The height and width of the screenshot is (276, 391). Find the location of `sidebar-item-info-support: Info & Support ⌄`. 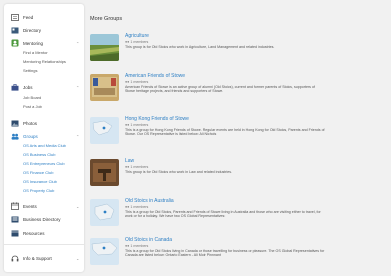

sidebar-item-info-support: Info & Support ⌄ is located at coordinates (44, 258).